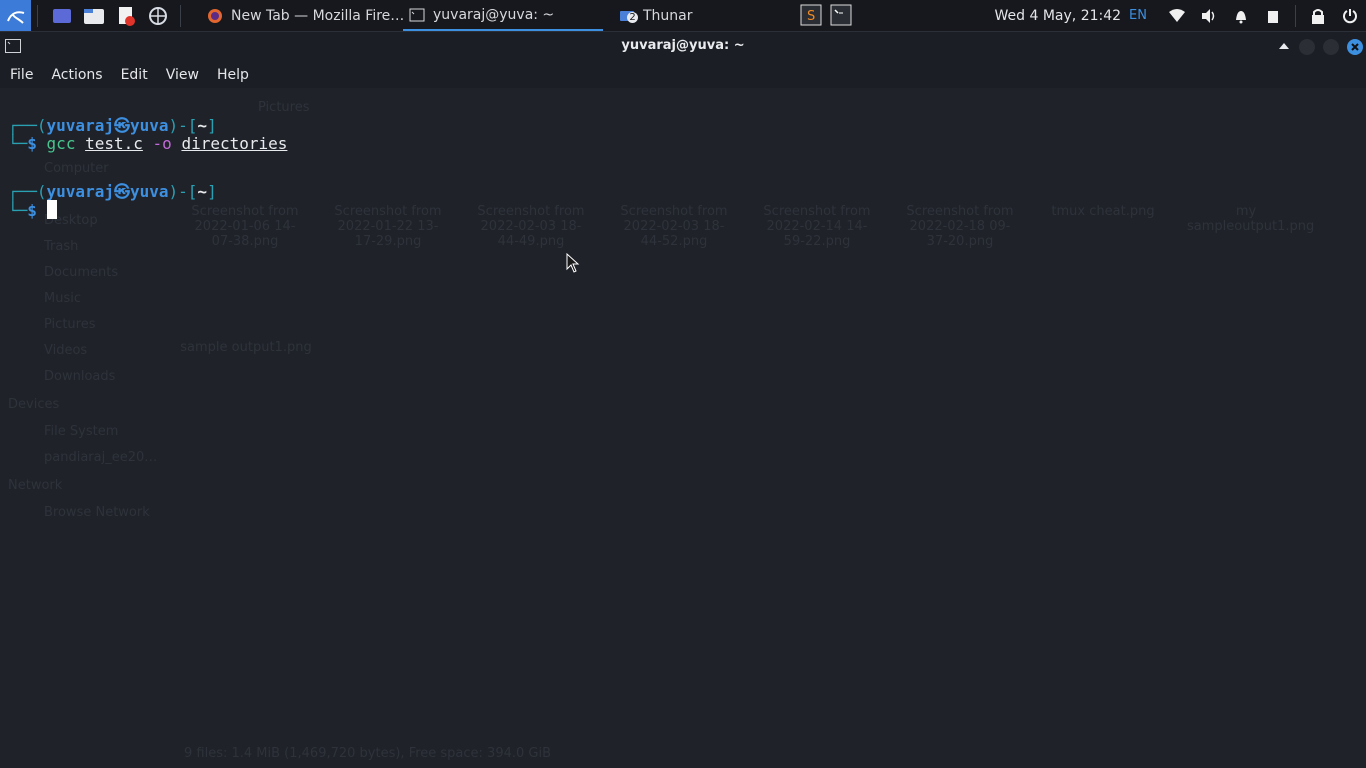 This screenshot has width=1366, height=768. I want to click on task-terminal: yuvaraj@yuva: ~, so click(503, 15).